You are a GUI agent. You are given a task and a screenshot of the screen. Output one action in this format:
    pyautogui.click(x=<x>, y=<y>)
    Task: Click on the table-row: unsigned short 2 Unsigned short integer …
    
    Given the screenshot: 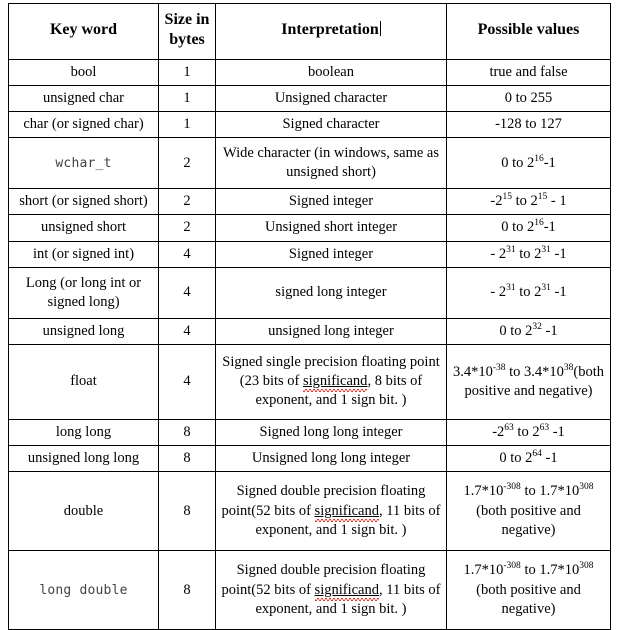 What is the action you would take?
    pyautogui.click(x=309, y=228)
    